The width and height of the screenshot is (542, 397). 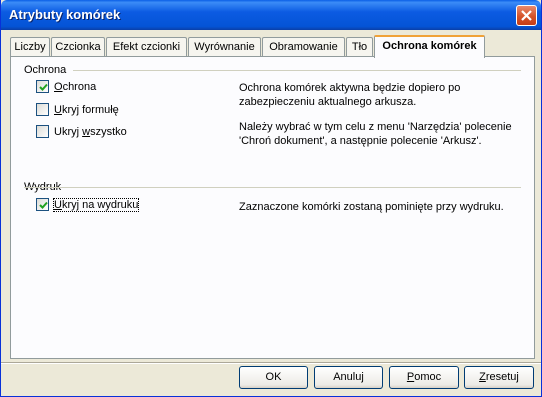 I want to click on checkbox-hide-on-print: Ukryj na wydruku, so click(x=88, y=204).